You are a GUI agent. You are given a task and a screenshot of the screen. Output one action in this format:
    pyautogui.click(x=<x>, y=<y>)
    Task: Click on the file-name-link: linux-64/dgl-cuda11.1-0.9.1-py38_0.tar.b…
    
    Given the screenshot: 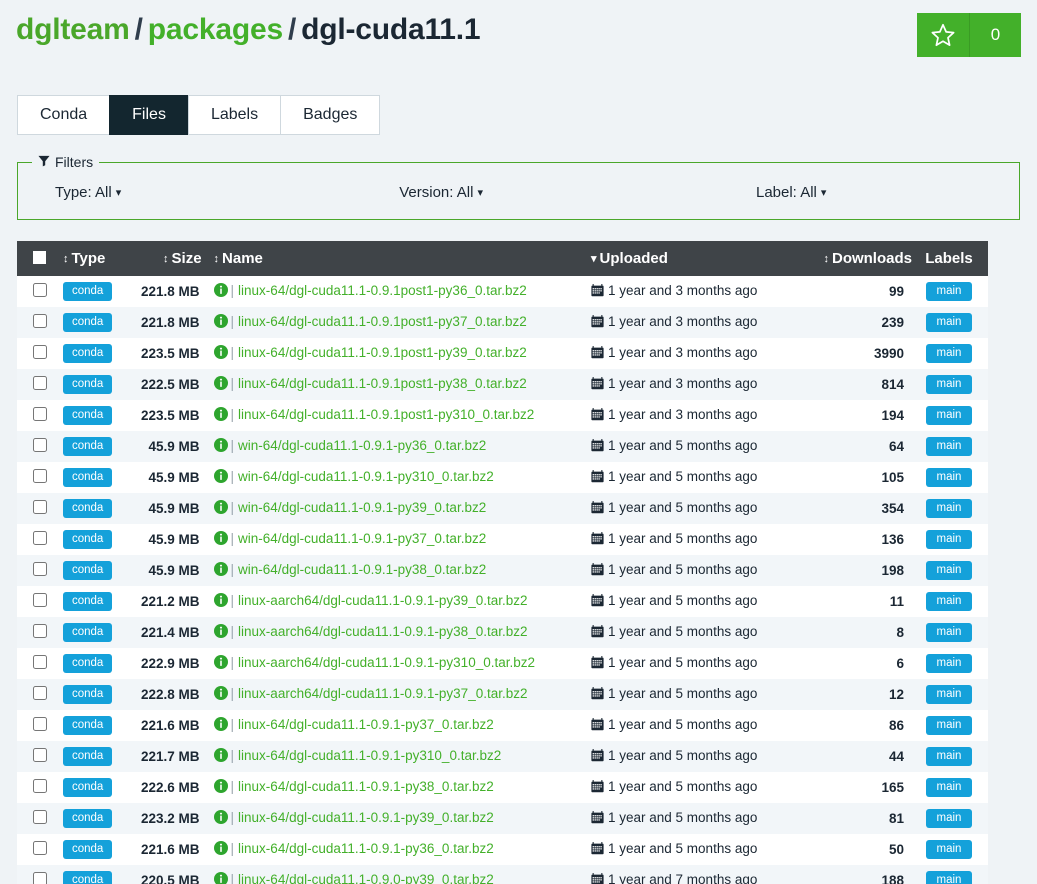 What is the action you would take?
    pyautogui.click(x=366, y=786)
    